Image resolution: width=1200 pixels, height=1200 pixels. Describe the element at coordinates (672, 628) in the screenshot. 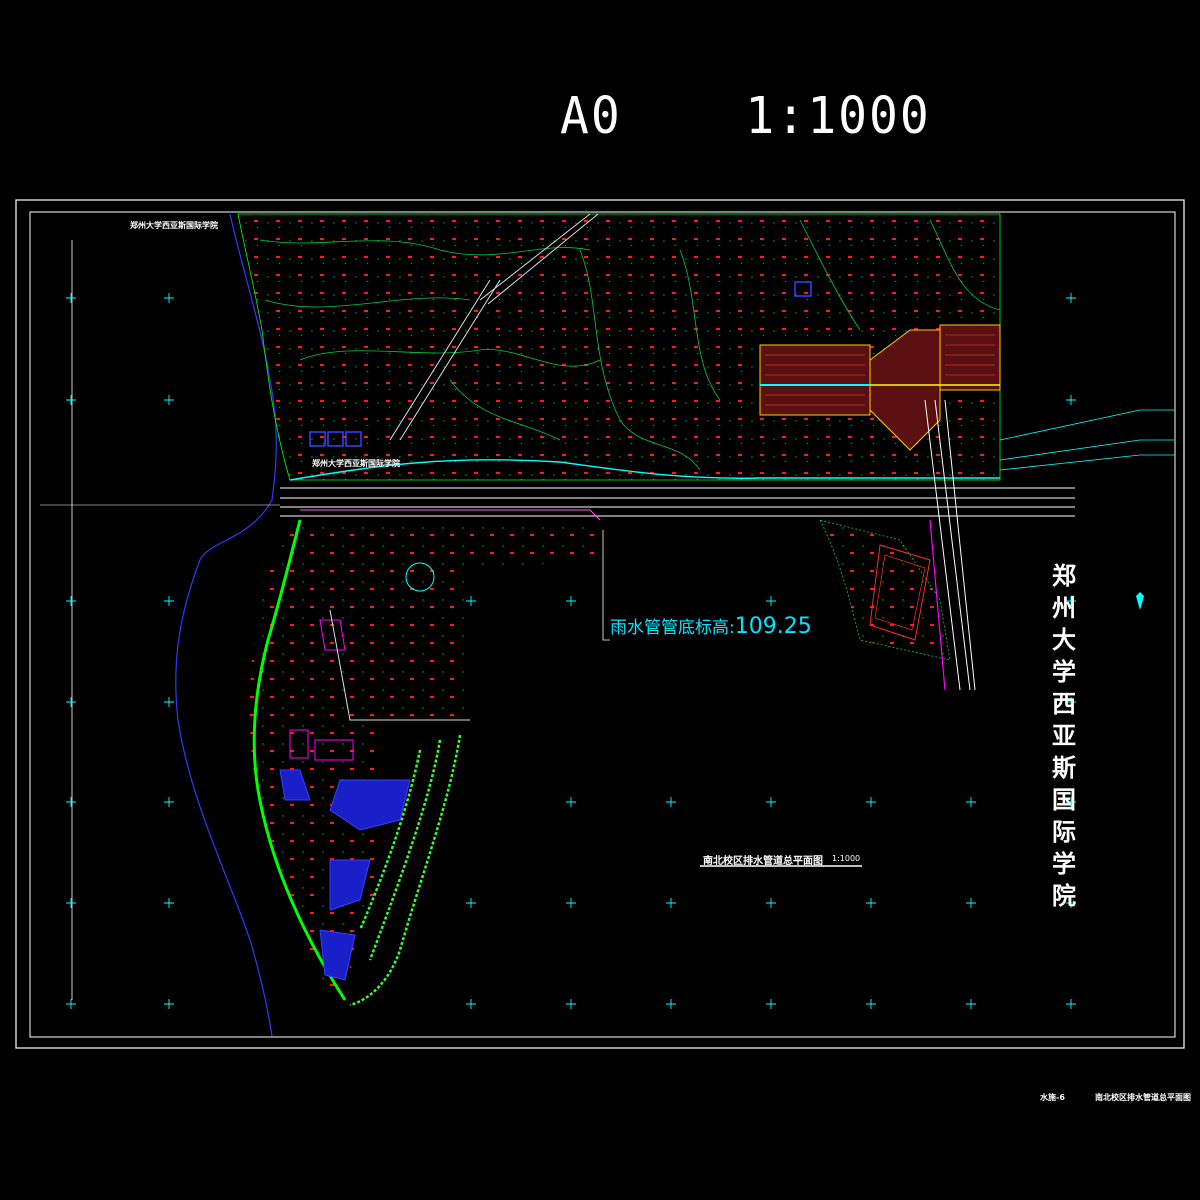

I see `rain-pipe-label: 雨水管管底标高:` at that location.